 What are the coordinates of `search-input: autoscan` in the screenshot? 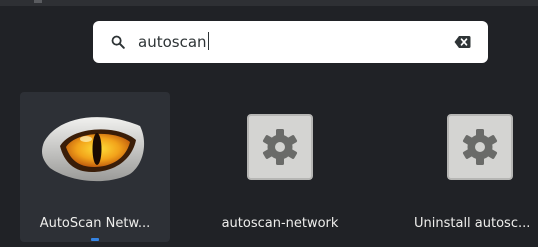 It's located at (173, 42).